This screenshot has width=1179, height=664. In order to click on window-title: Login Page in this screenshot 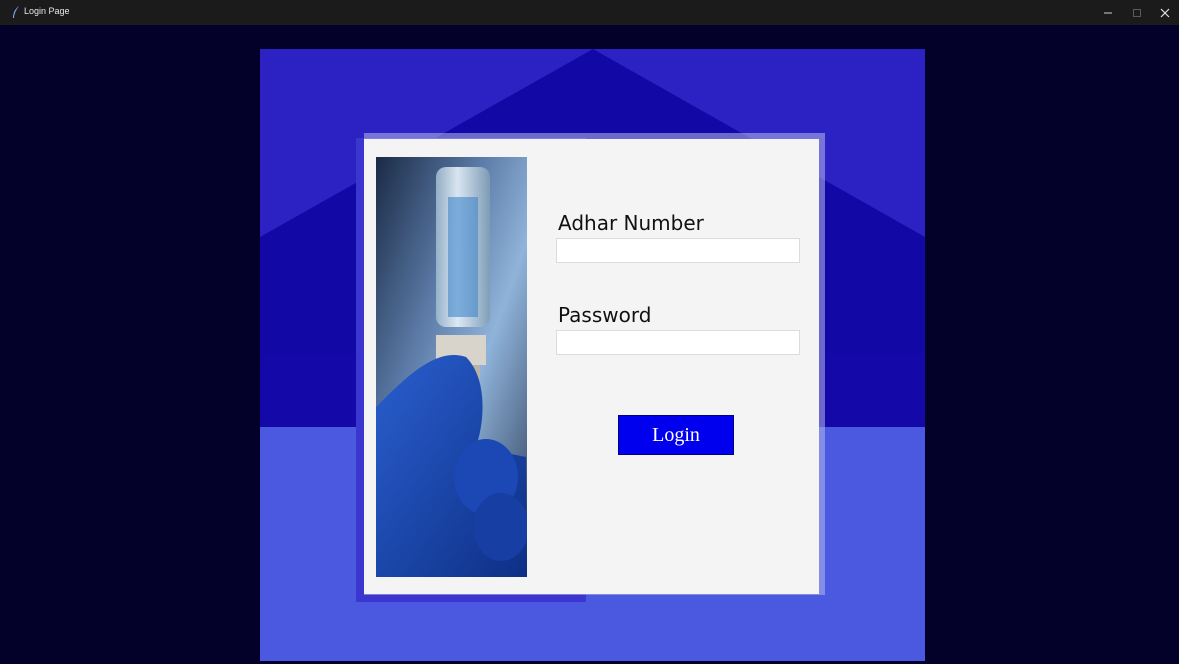, I will do `click(47, 11)`.